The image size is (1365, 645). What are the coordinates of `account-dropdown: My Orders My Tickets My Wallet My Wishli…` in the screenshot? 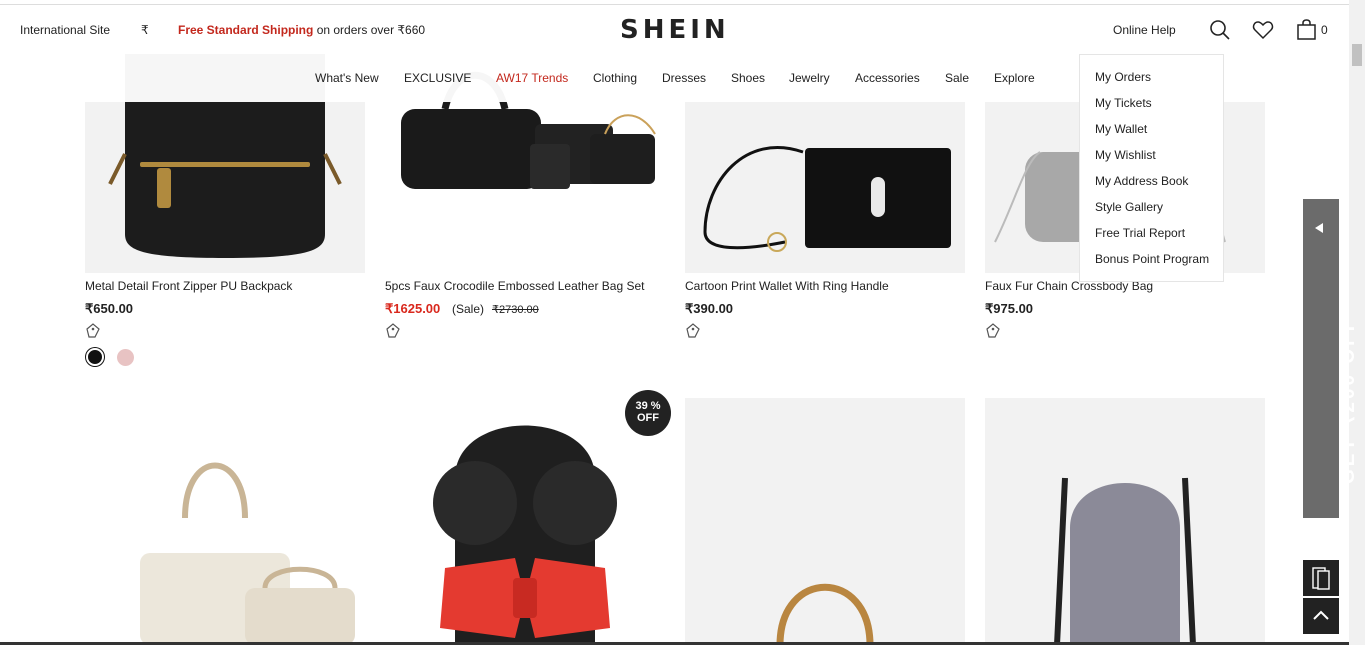 It's located at (1151, 168).